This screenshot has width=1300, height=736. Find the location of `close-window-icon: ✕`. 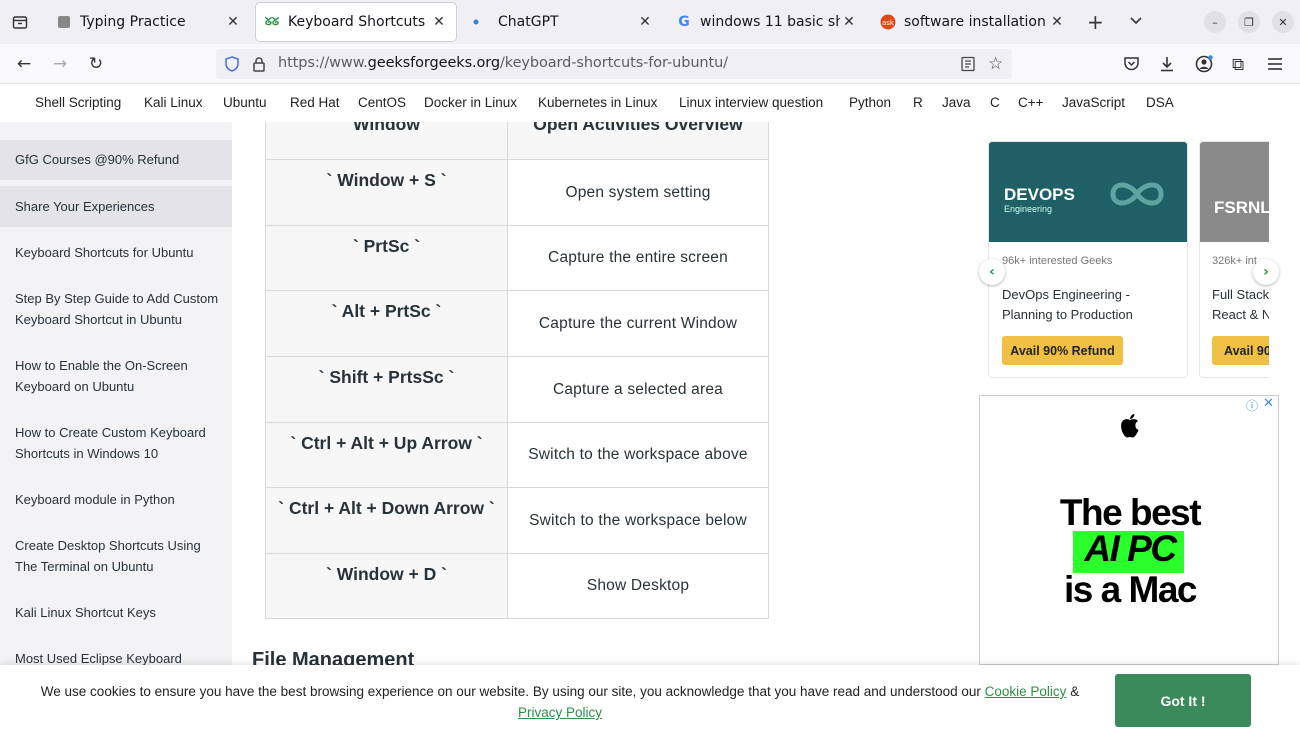

close-window-icon: ✕ is located at coordinates (1283, 22).